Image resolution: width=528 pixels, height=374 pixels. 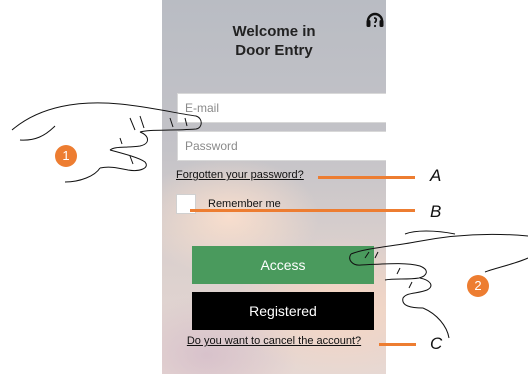 I want to click on title-line-2: Door Entry, so click(x=274, y=50).